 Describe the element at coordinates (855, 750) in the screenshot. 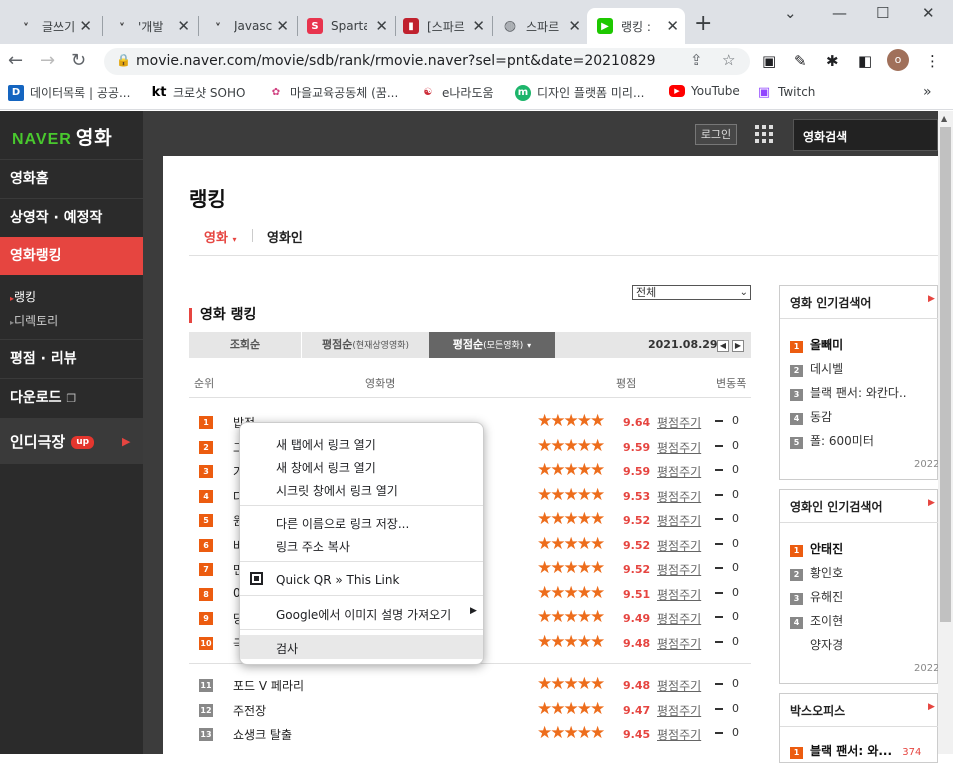

I see `boxoffice-item: 1 블랙 팬서: 와... 374` at that location.